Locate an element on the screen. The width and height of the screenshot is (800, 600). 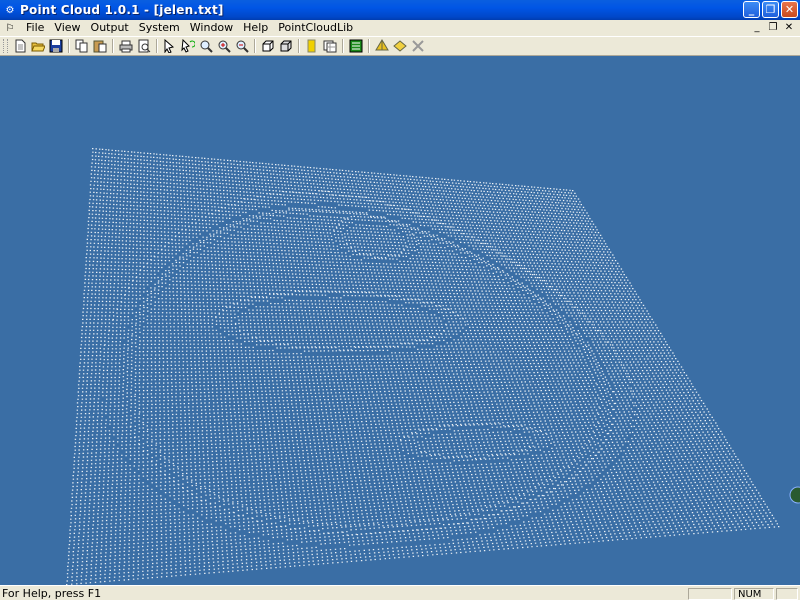
menu-view: View is located at coordinates (67, 28).